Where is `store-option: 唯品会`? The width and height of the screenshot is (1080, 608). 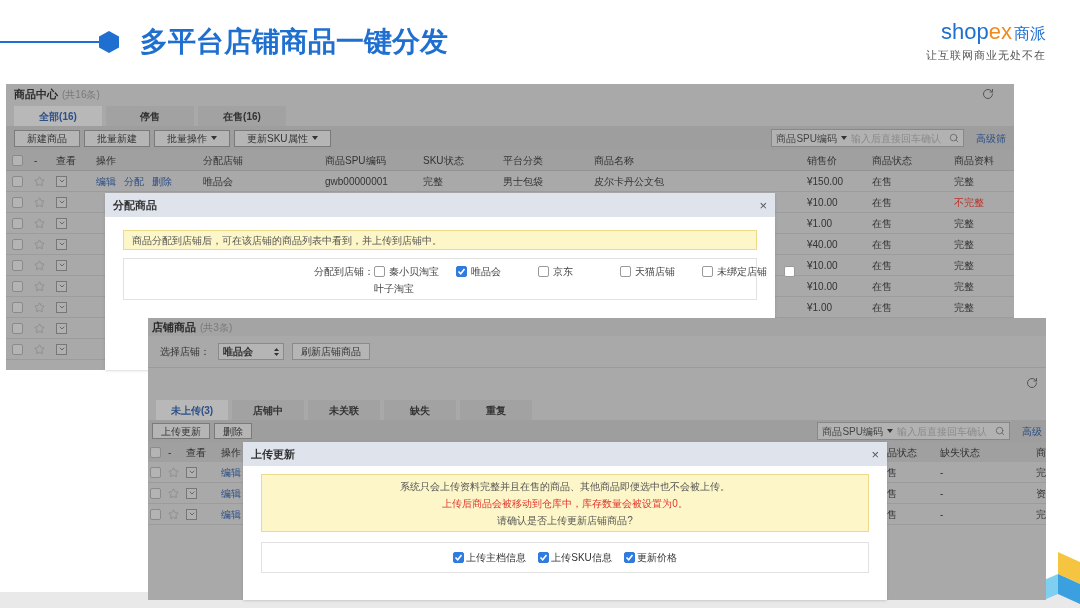 store-option: 唯品会 is located at coordinates (497, 271).